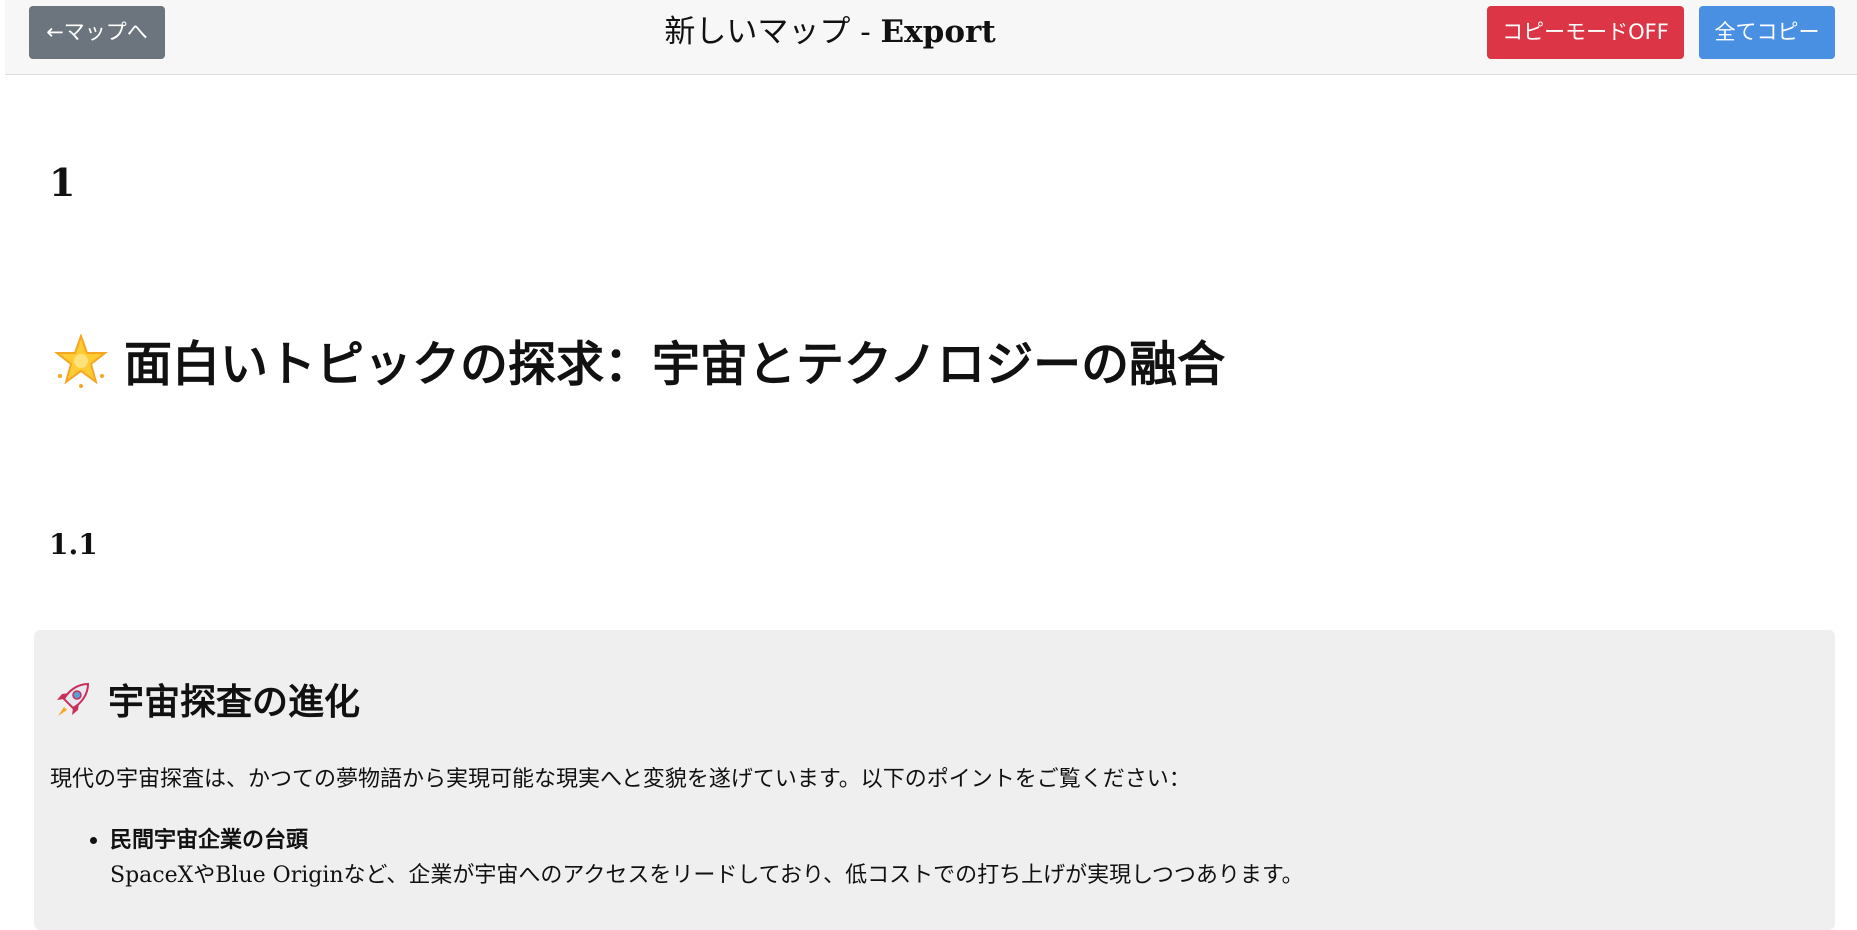  What do you see at coordinates (234, 702) in the screenshot?
I see `card-title-text: 宇宙探査の進化` at bounding box center [234, 702].